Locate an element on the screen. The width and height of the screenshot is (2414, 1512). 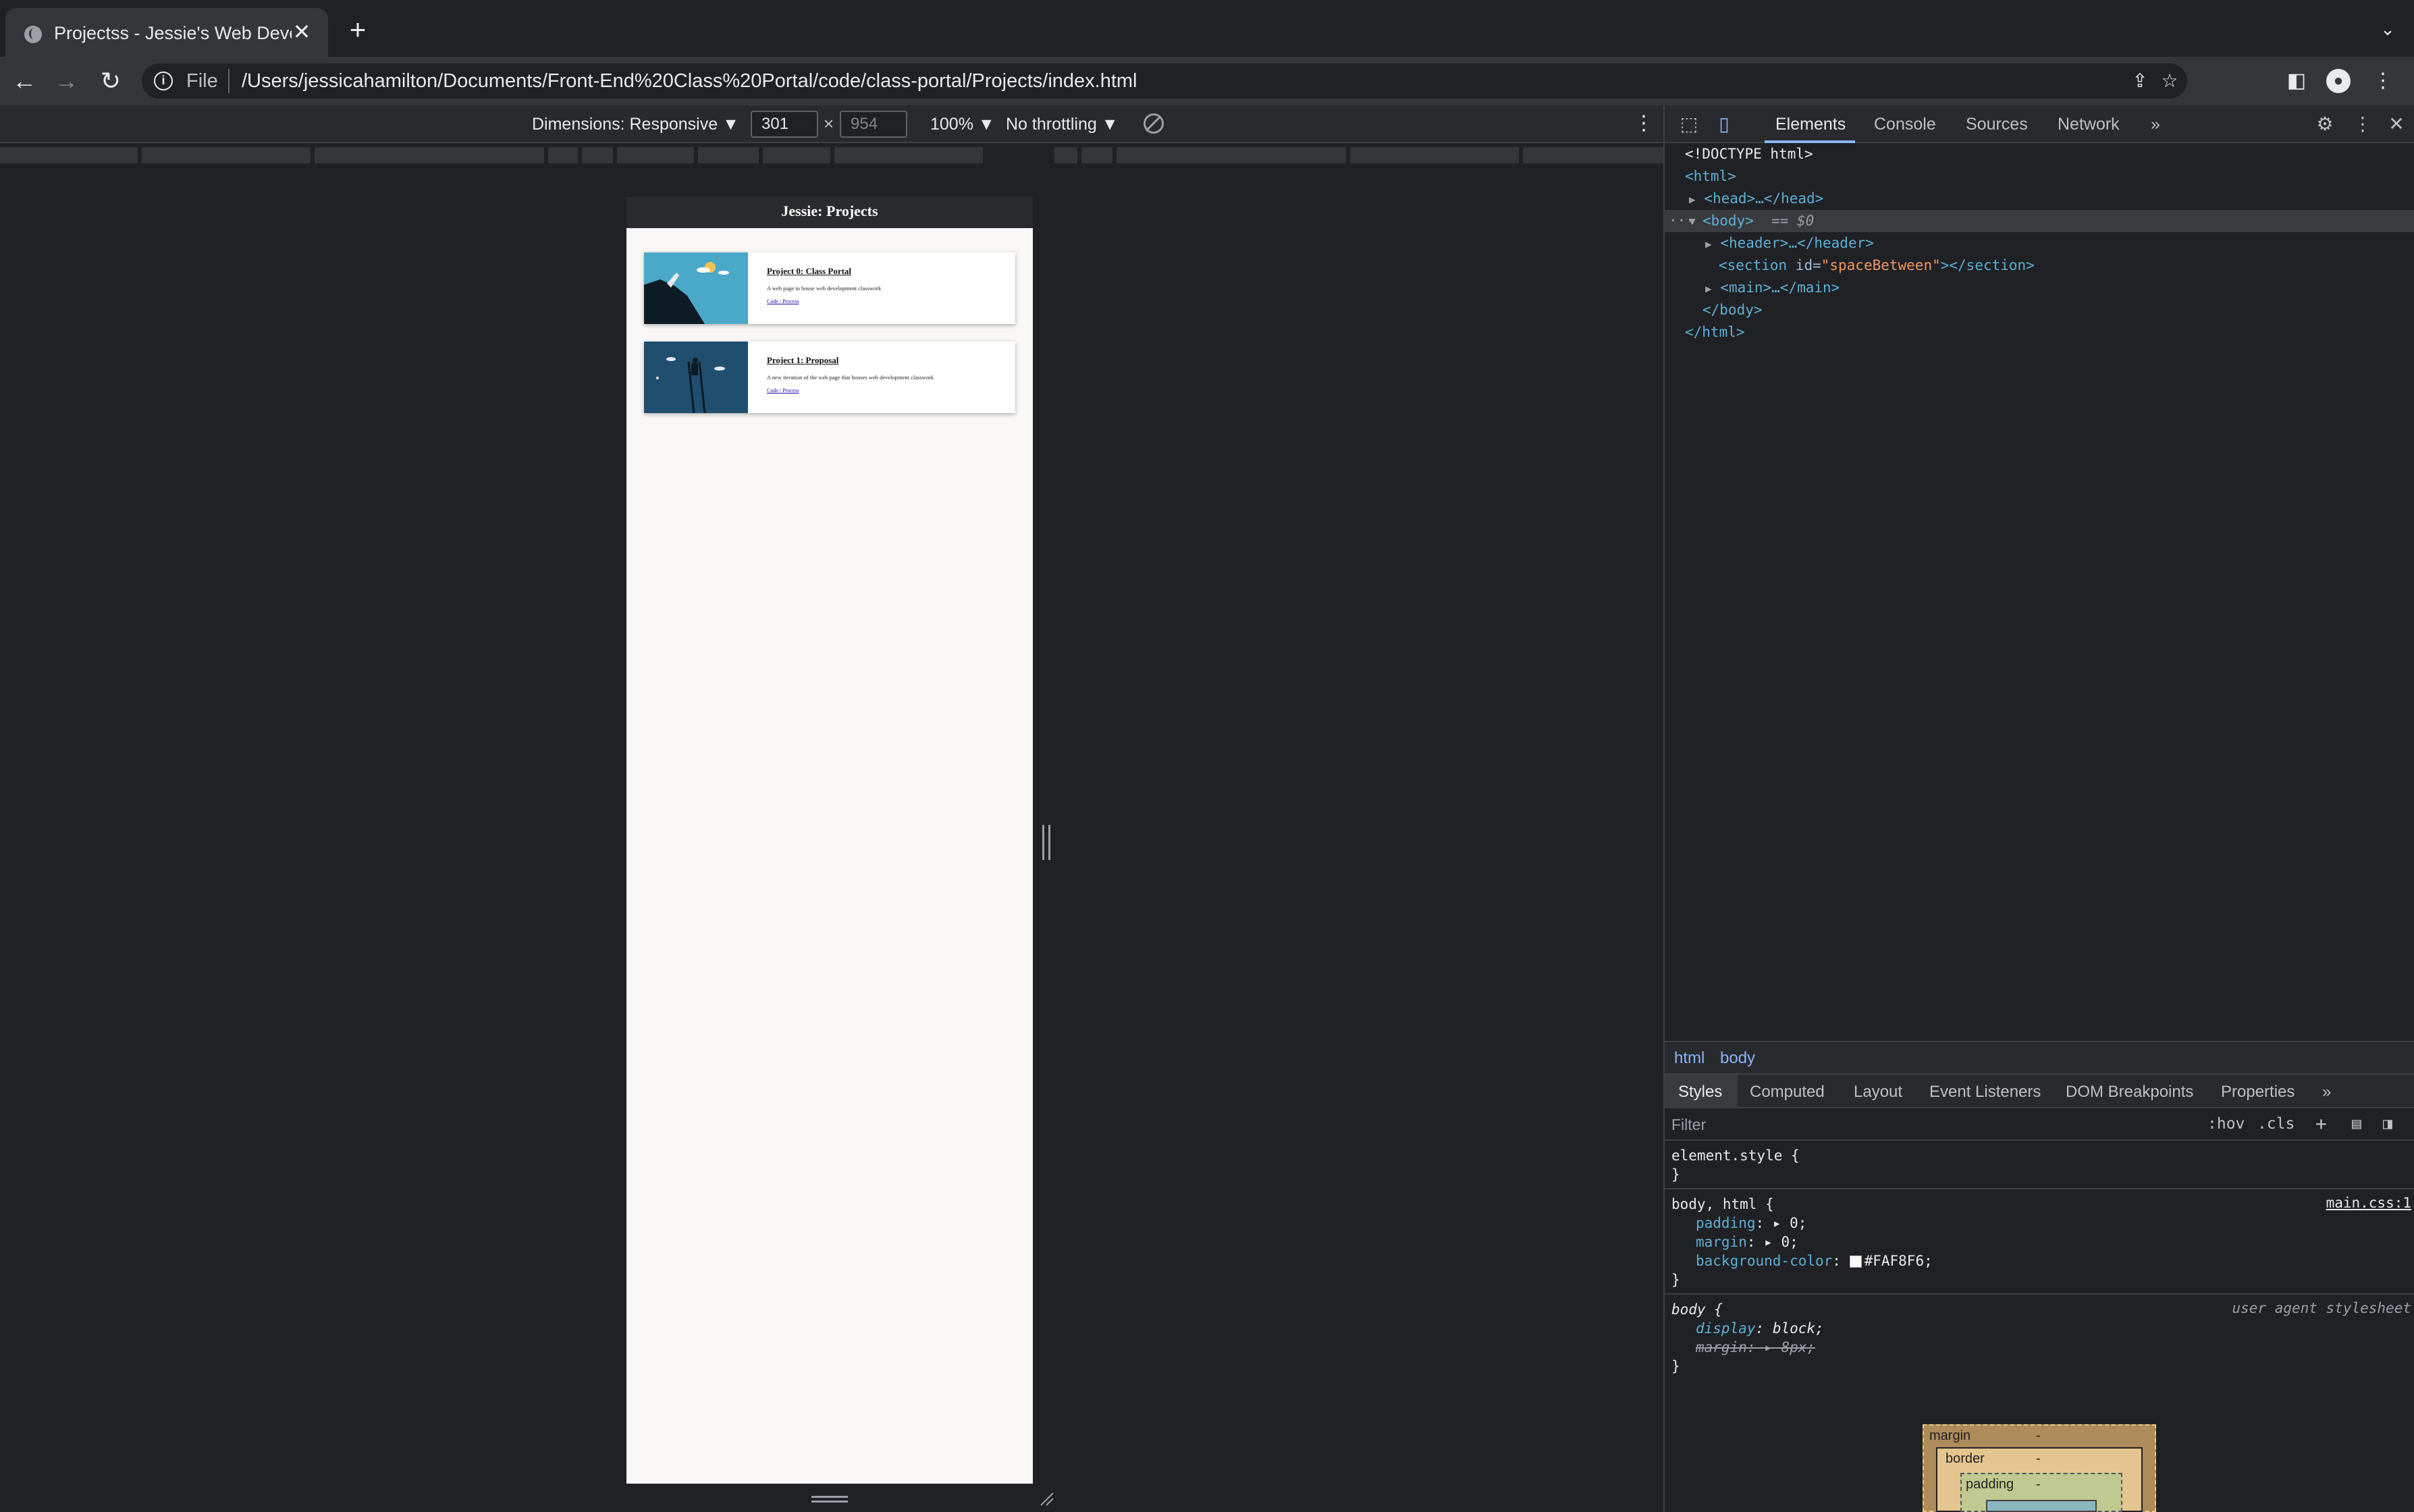
globe-icon is located at coordinates (33, 34).